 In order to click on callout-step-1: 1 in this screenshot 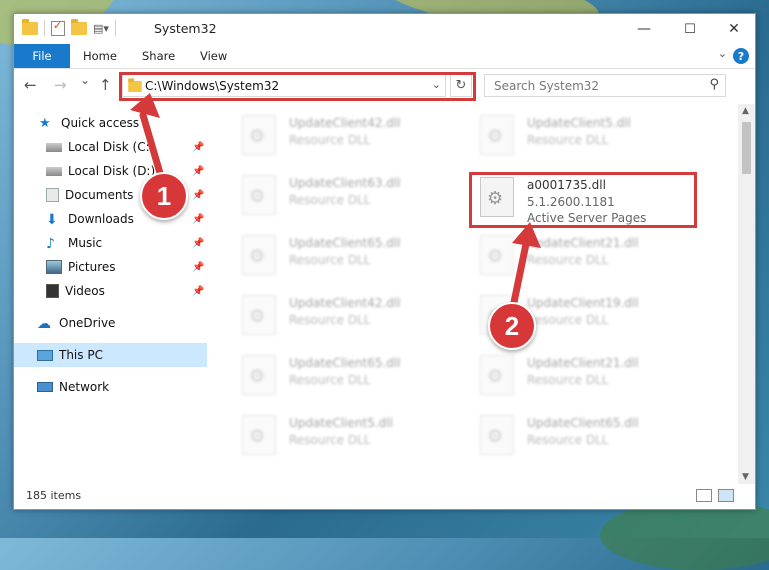, I will do `click(164, 196)`.